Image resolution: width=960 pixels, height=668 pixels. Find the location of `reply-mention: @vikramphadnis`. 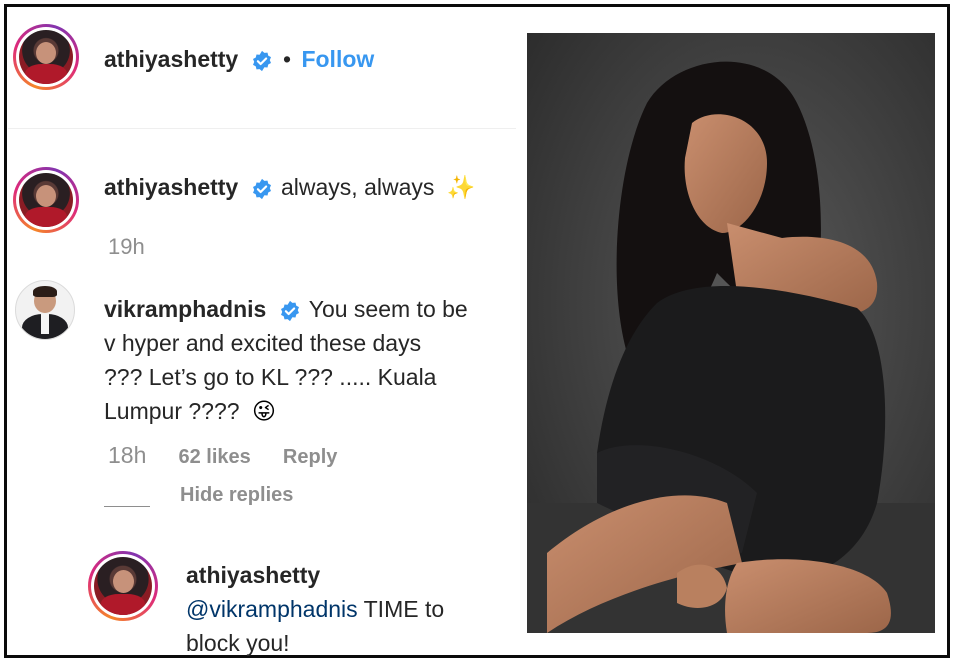

reply-mention: @vikramphadnis is located at coordinates (272, 609).